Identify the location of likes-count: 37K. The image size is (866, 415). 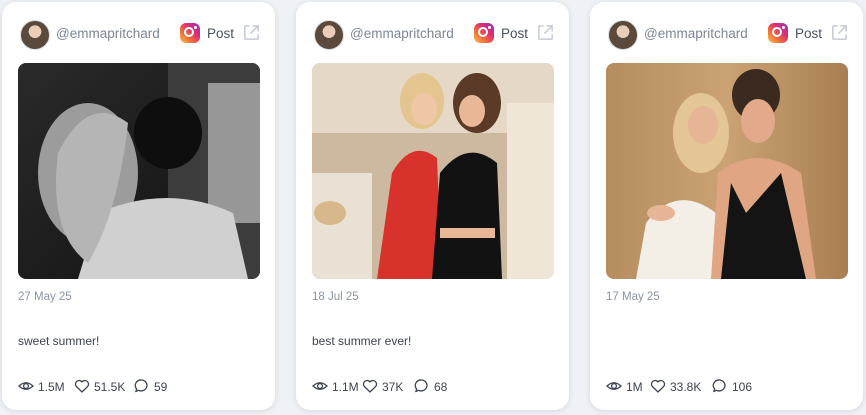
(393, 387).